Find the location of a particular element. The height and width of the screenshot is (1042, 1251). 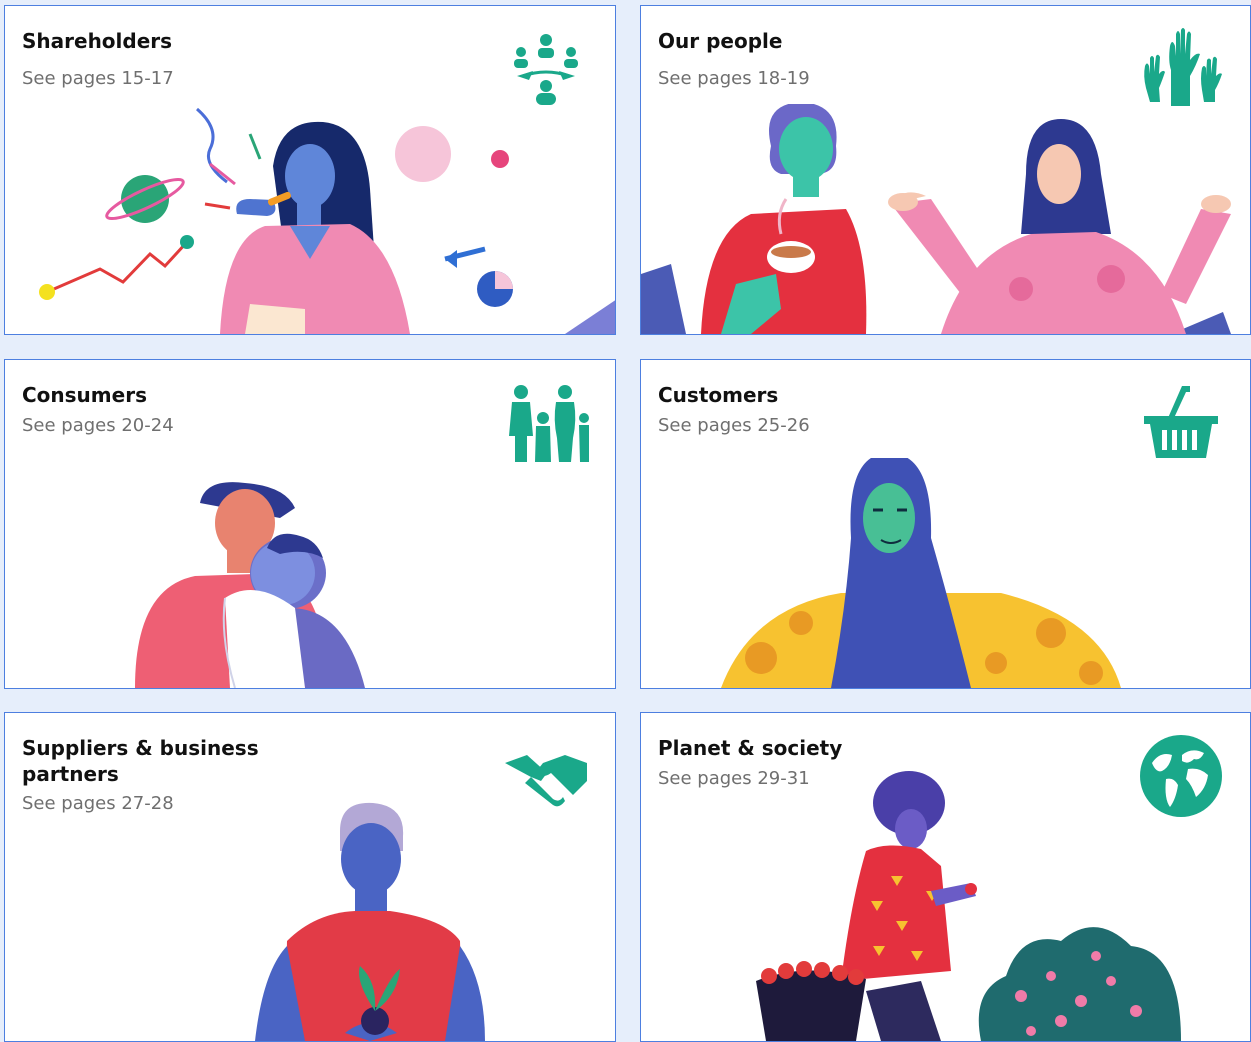

customers-illustration is located at coordinates (921, 573).